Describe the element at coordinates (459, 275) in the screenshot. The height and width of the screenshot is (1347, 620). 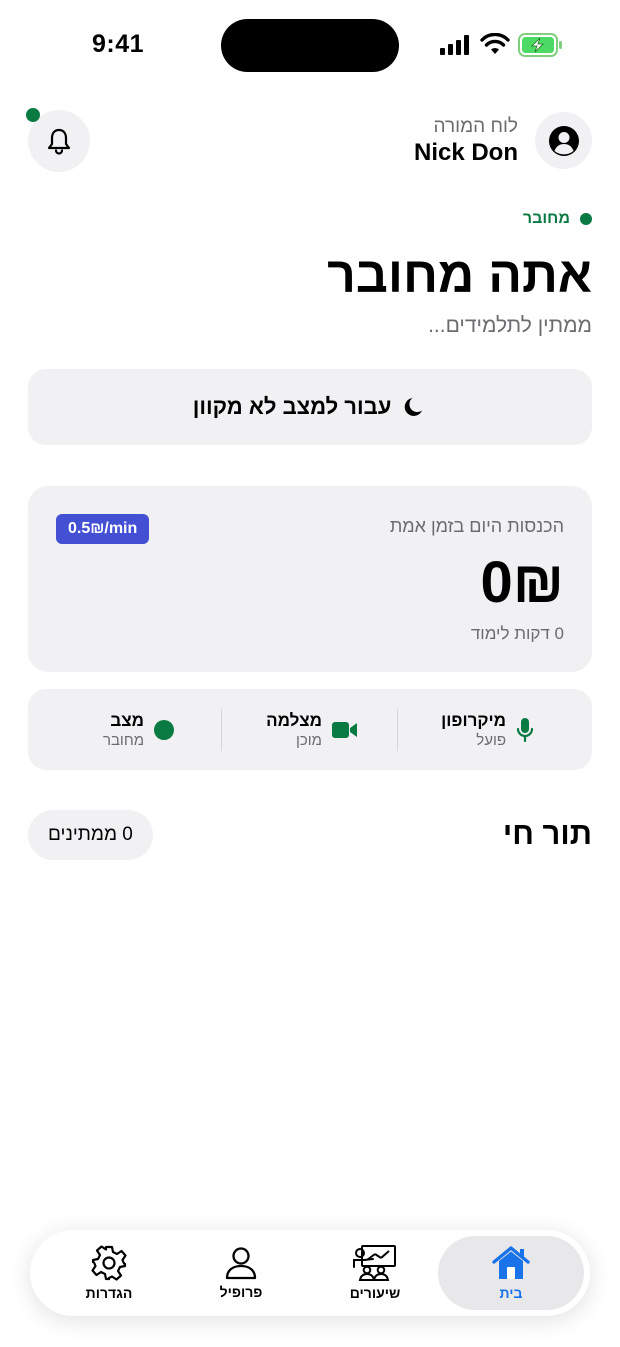
I see `page-title: אתה מחובר` at that location.